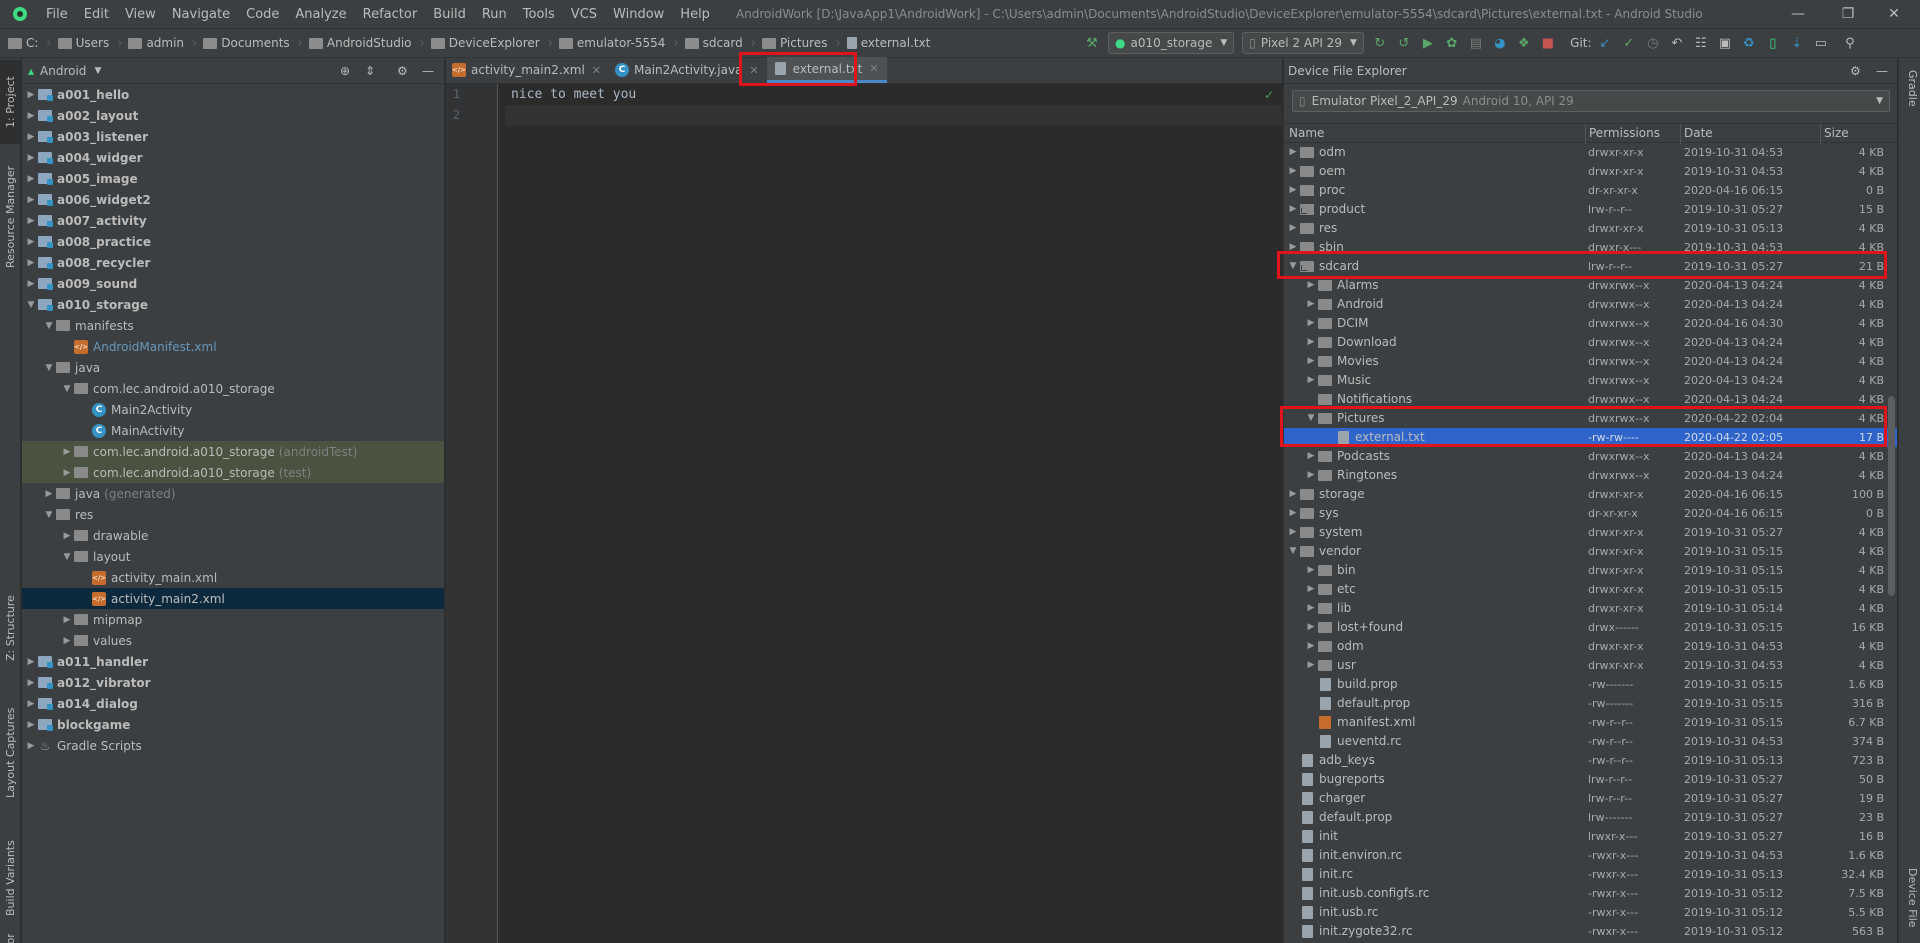 Image resolution: width=1920 pixels, height=943 pixels. What do you see at coordinates (233, 661) in the screenshot?
I see `tree-item: ▶ a011_handler` at bounding box center [233, 661].